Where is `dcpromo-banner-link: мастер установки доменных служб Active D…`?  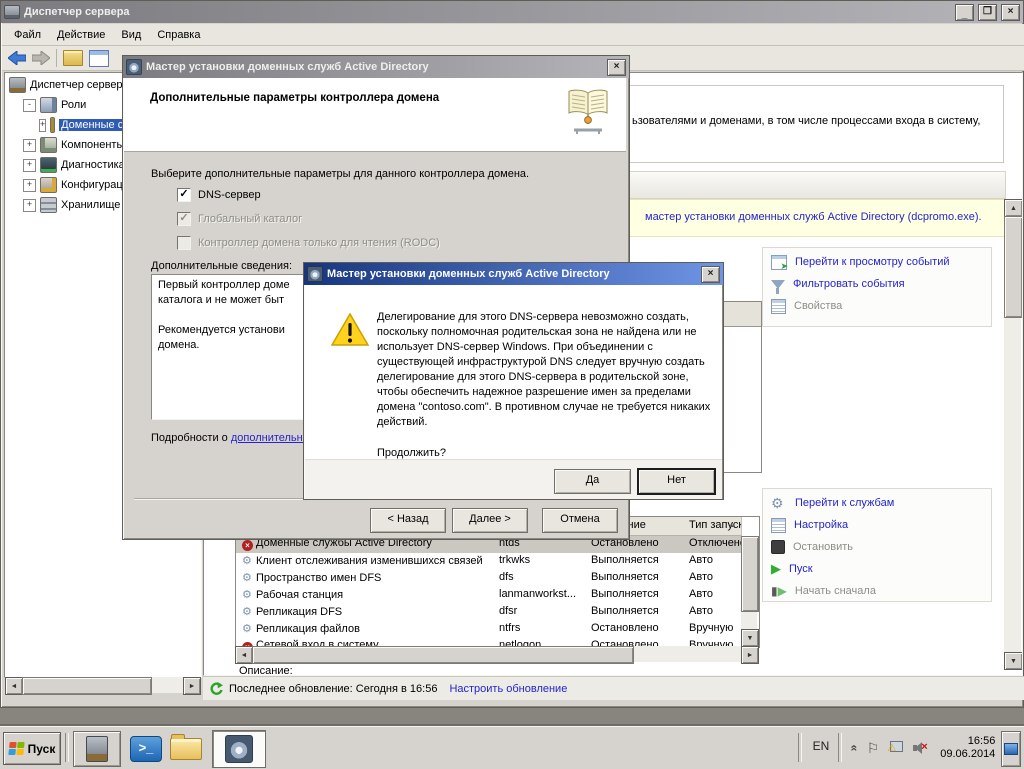 dcpromo-banner-link: мастер установки доменных служб Active D… is located at coordinates (813, 217).